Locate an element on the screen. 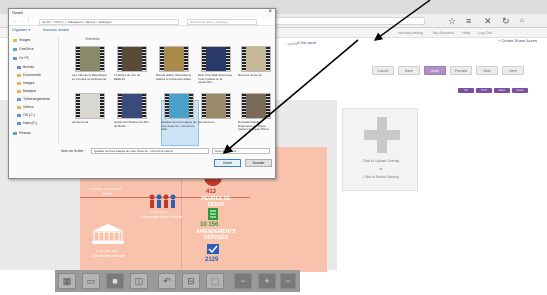 The image size is (547, 295). editor-button-row: Cancel Save Undo Preview Next Next is located at coordinates (448, 70).